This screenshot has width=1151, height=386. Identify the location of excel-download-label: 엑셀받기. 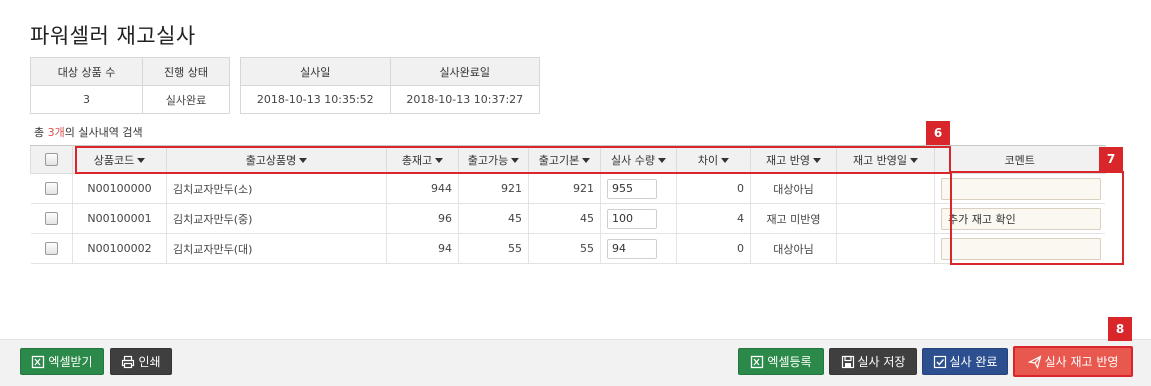
(70, 362).